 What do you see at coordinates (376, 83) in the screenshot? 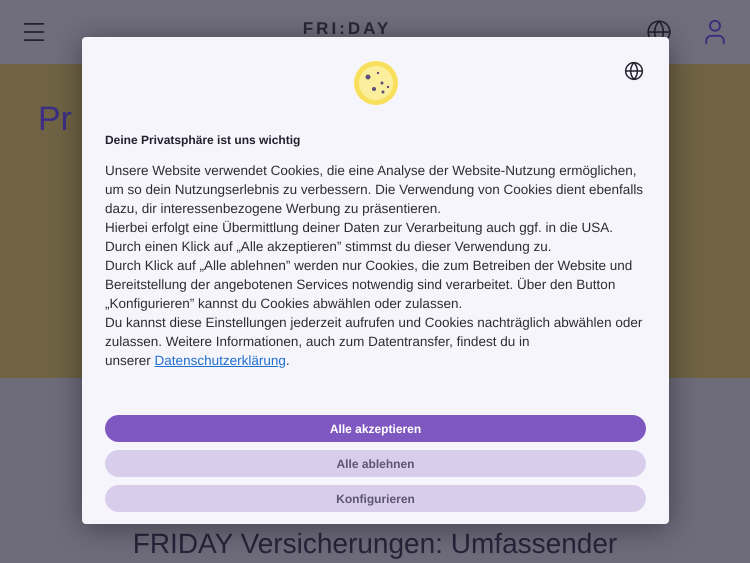
I see `cookie-icon` at bounding box center [376, 83].